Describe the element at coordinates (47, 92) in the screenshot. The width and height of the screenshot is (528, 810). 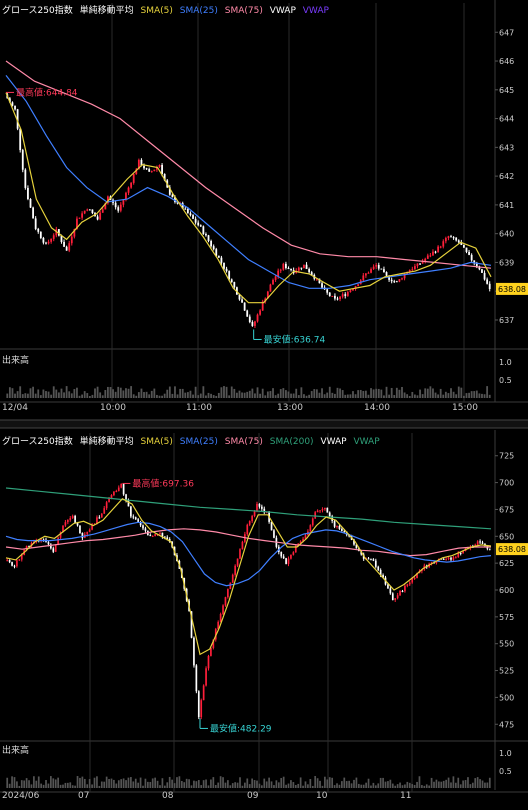
I see `high-label: 最高値:644.84` at that location.